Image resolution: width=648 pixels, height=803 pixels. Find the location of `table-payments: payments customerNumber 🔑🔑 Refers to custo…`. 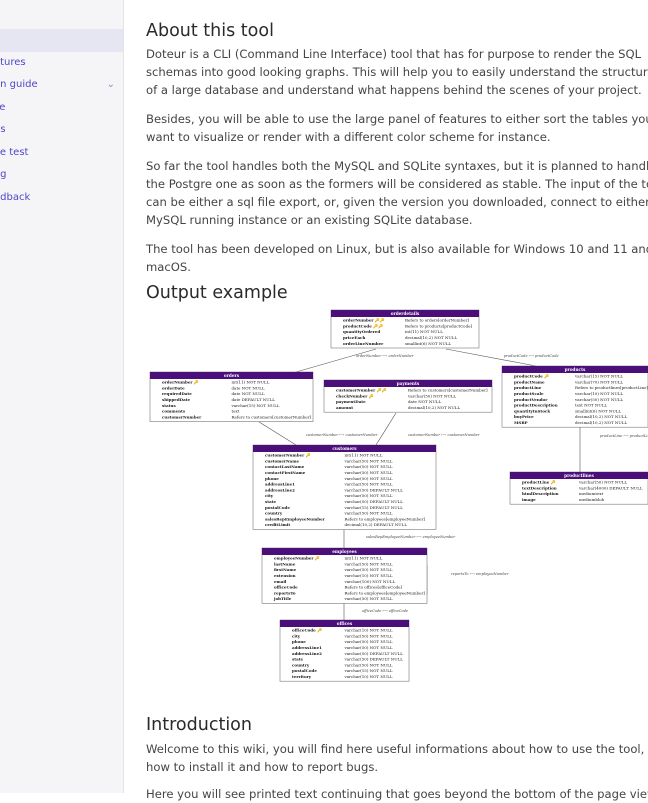

table-payments: payments customerNumber 🔑🔑 Refers to custo… is located at coordinates (408, 396).